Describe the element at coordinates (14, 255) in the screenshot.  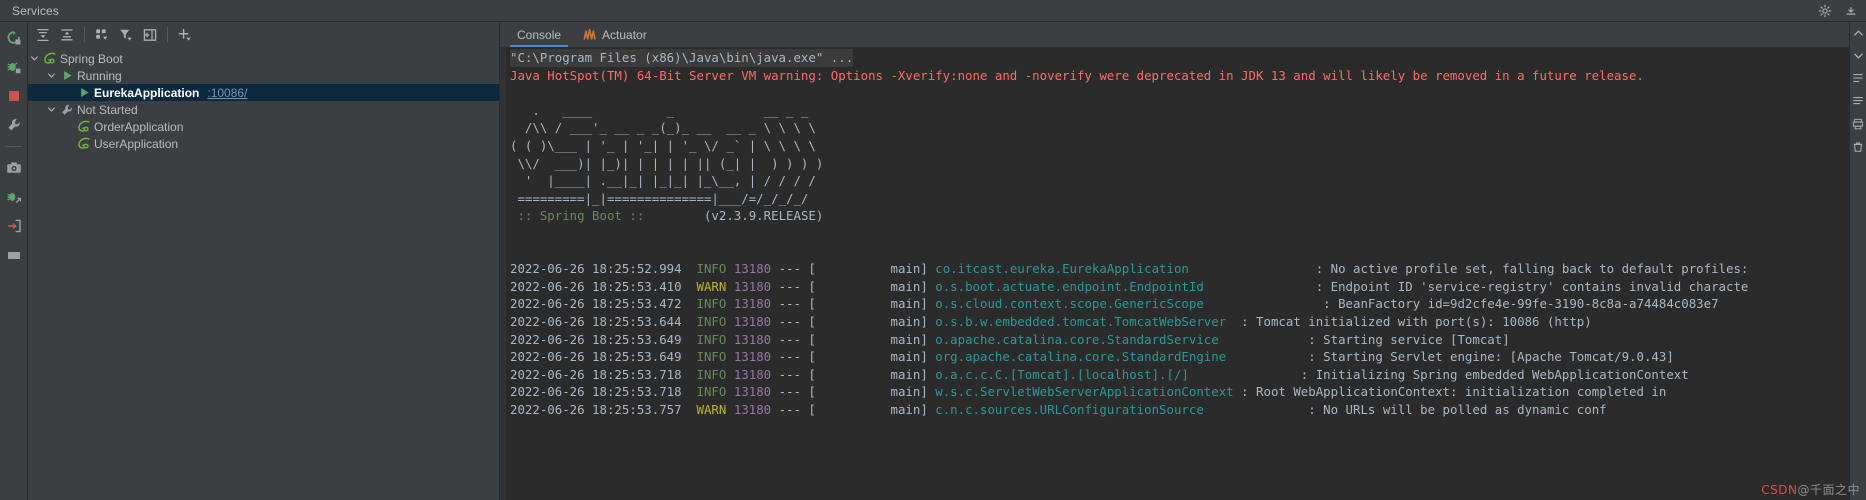
I see `layout-icon` at that location.